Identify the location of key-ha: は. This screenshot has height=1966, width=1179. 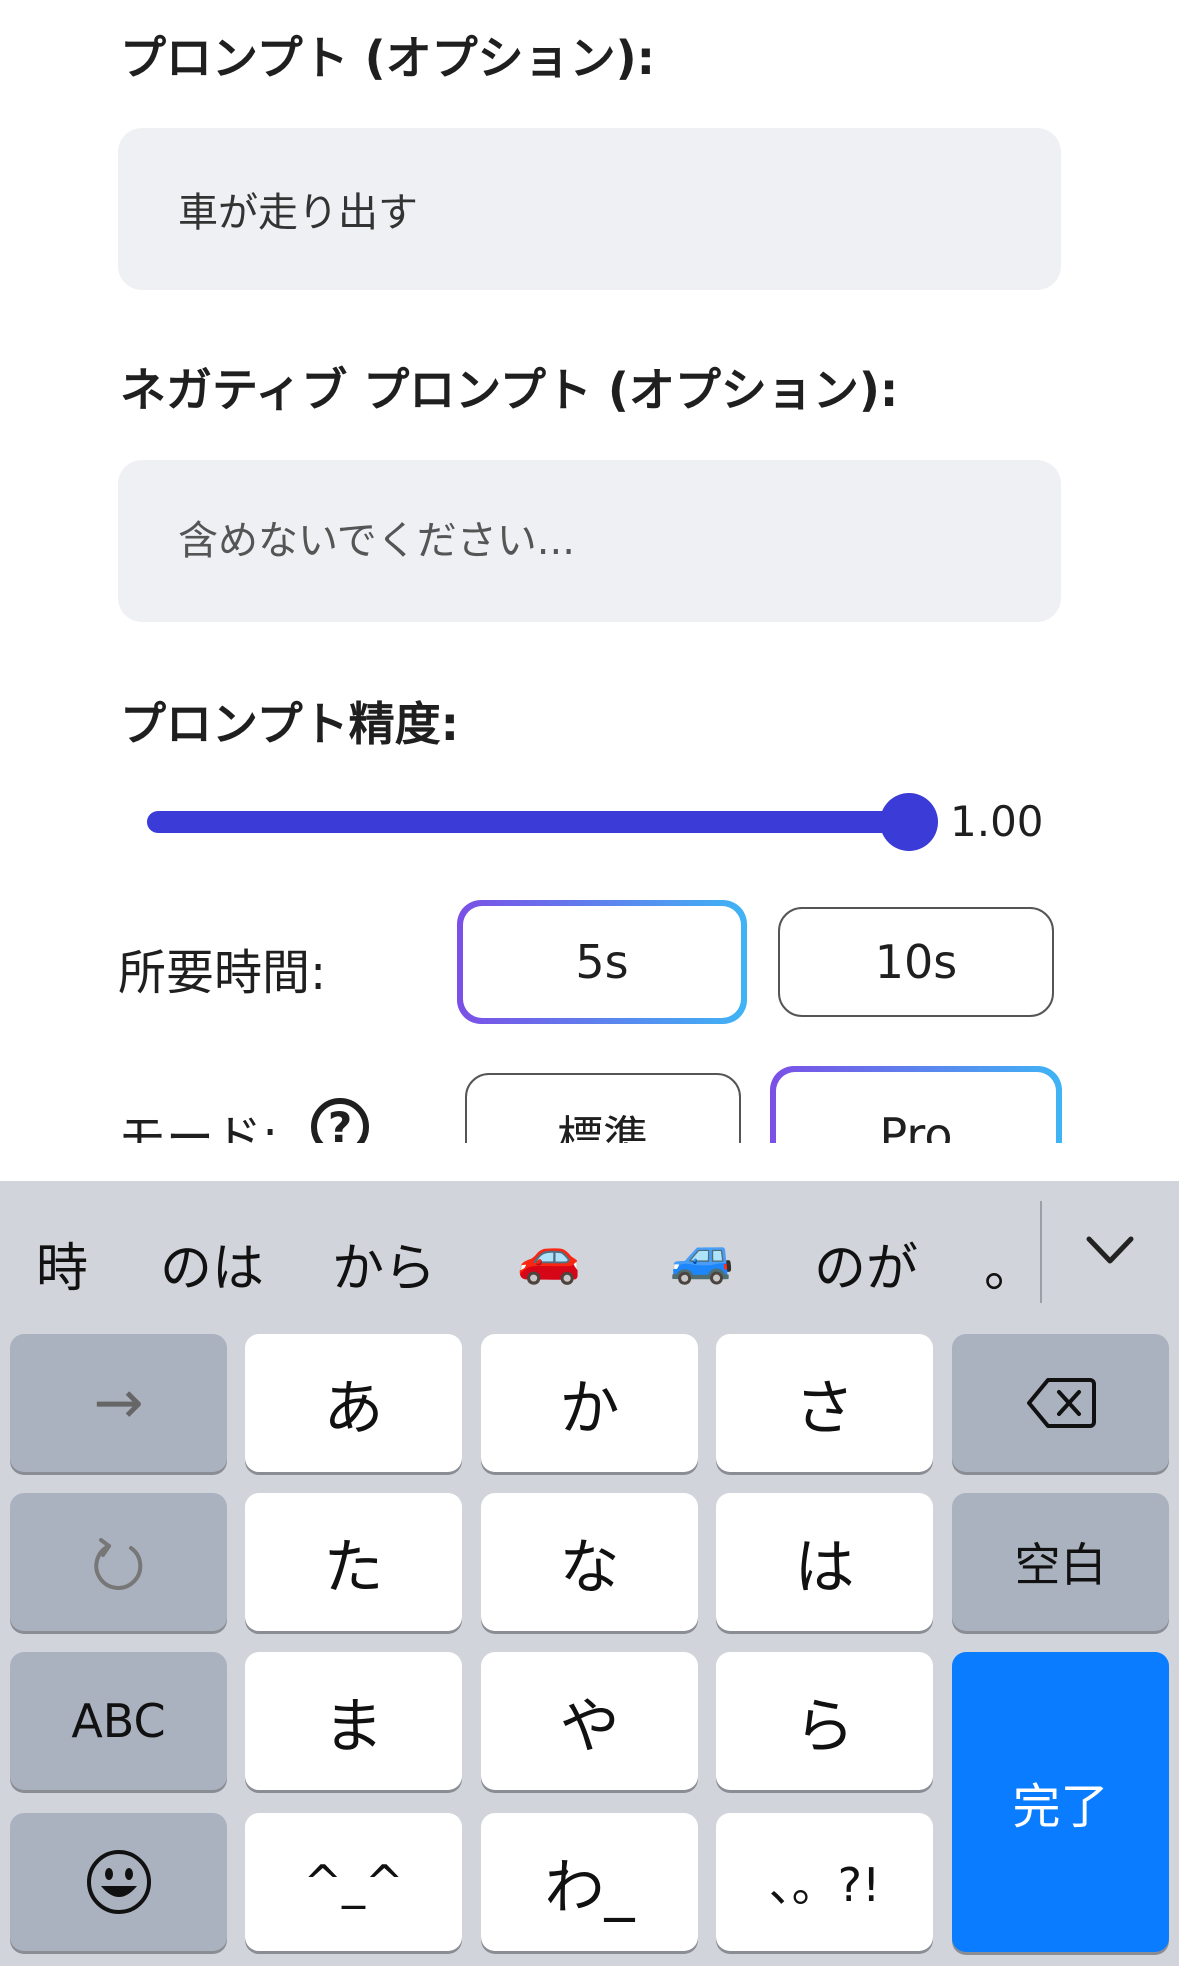
(824, 1562).